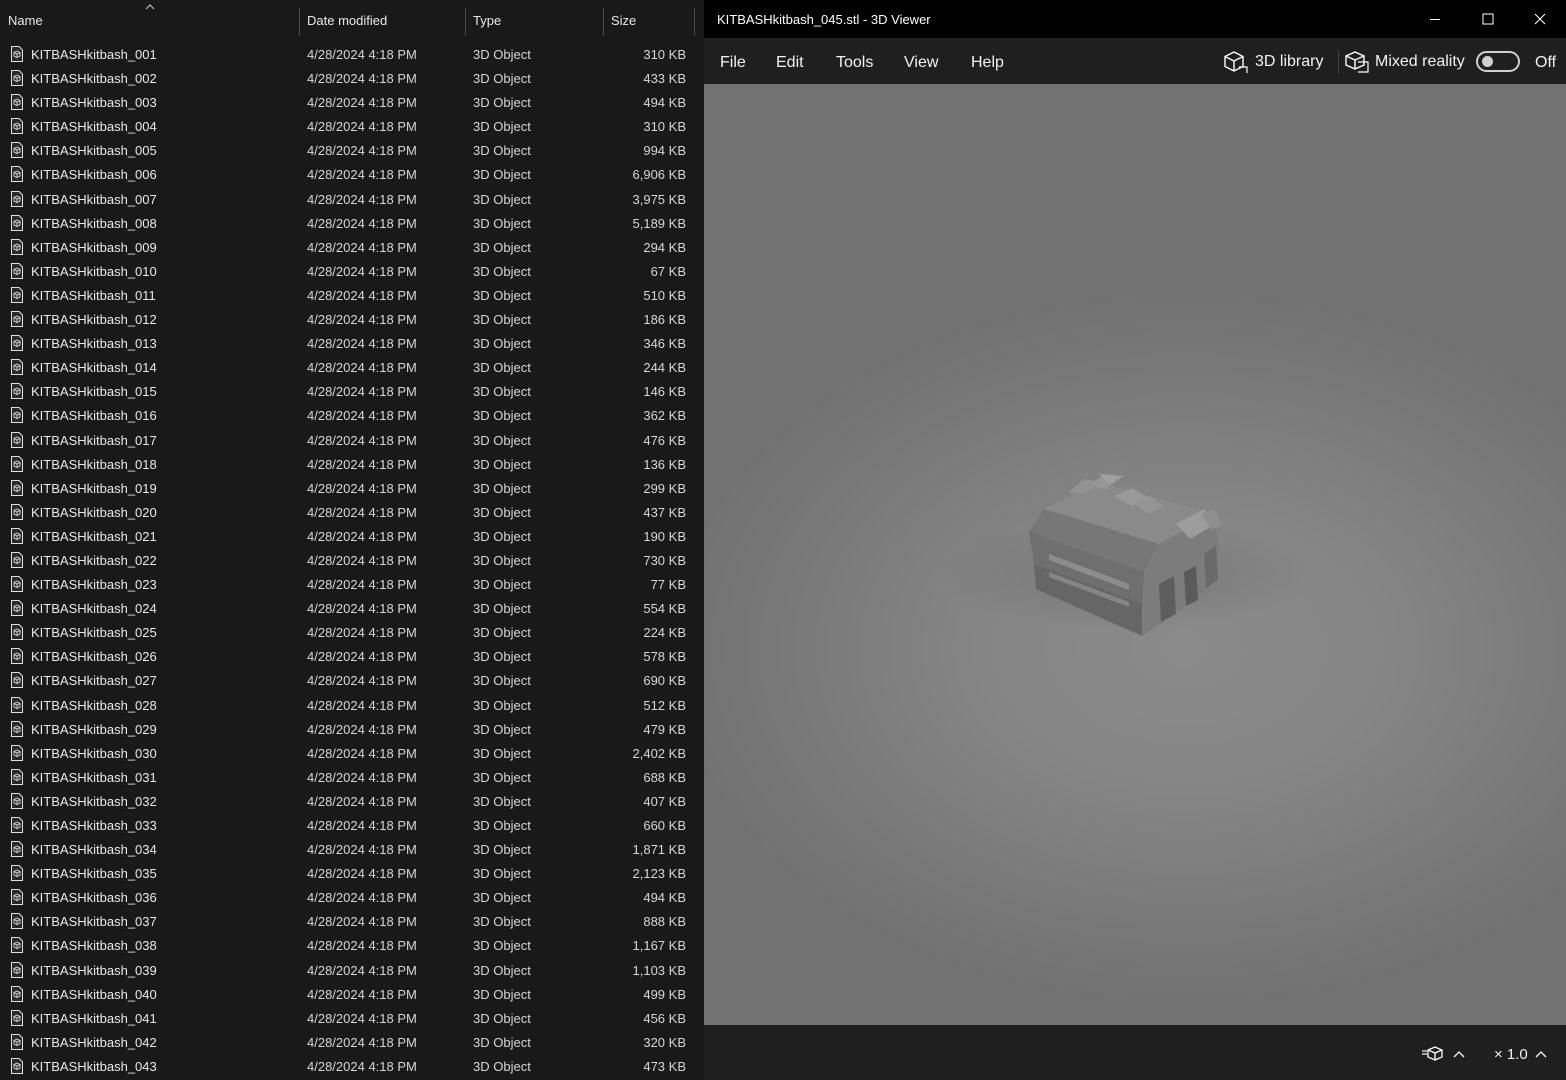 Image resolution: width=1566 pixels, height=1080 pixels. What do you see at coordinates (1546, 62) in the screenshot?
I see `mixed-reality-state: Off` at bounding box center [1546, 62].